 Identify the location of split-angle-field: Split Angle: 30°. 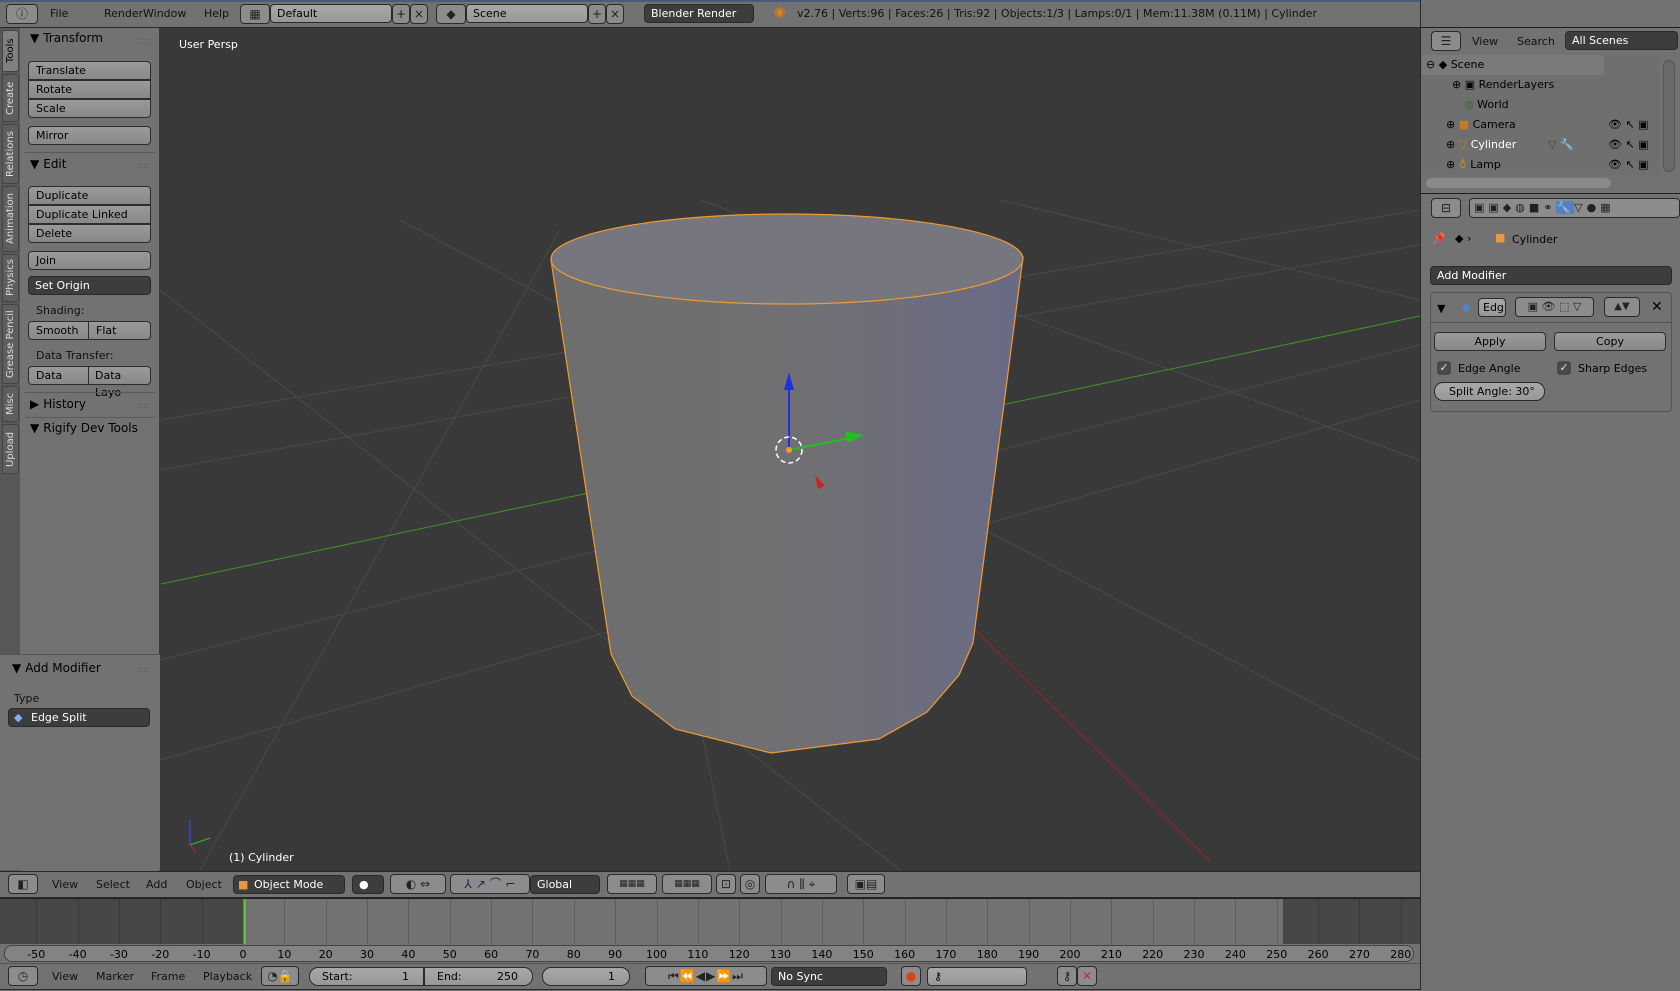
(1489, 391).